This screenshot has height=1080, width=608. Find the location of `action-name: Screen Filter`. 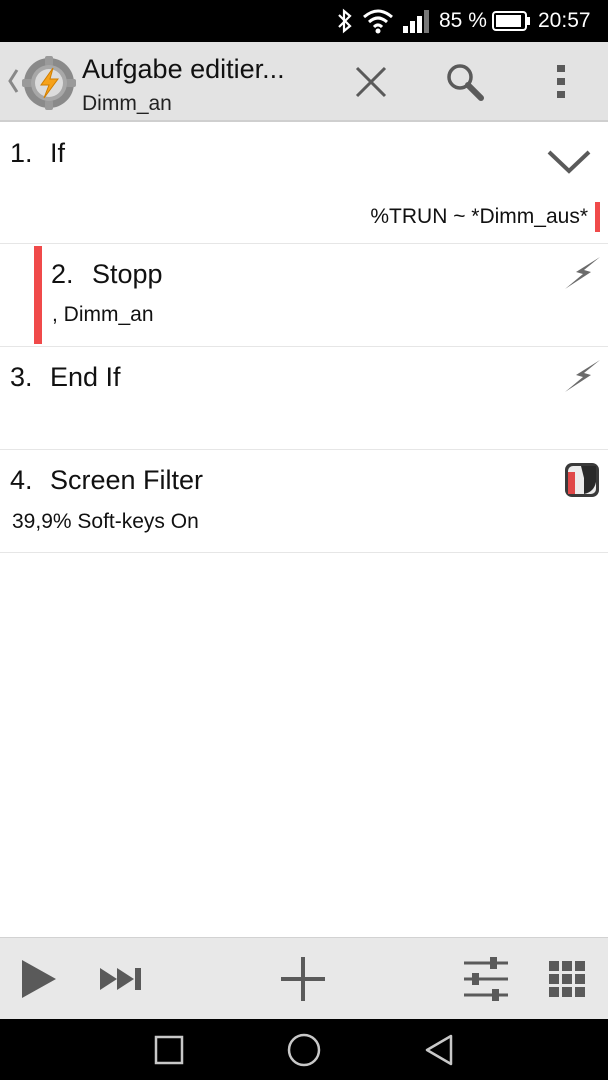

action-name: Screen Filter is located at coordinates (127, 480).